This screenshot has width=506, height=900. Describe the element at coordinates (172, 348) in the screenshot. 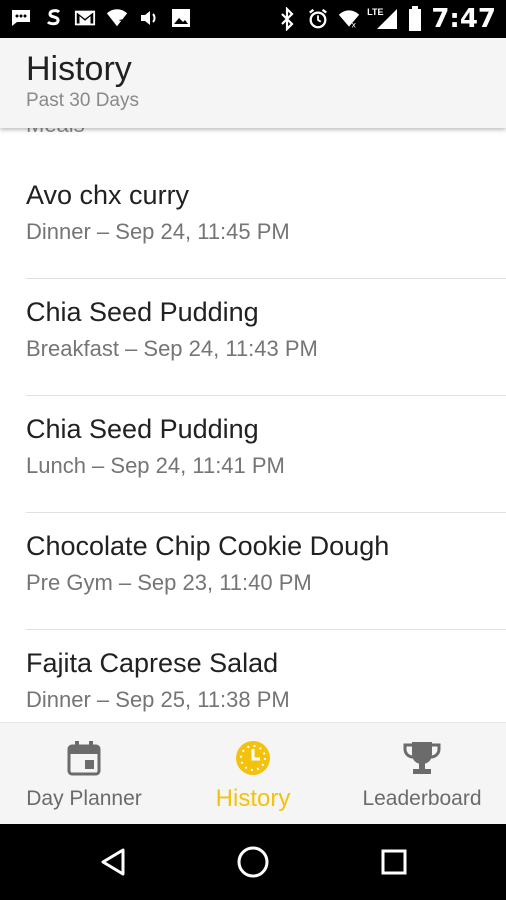

I see `meal-subtitle: Breakfast – Sep 24, 11:43 PM` at that location.